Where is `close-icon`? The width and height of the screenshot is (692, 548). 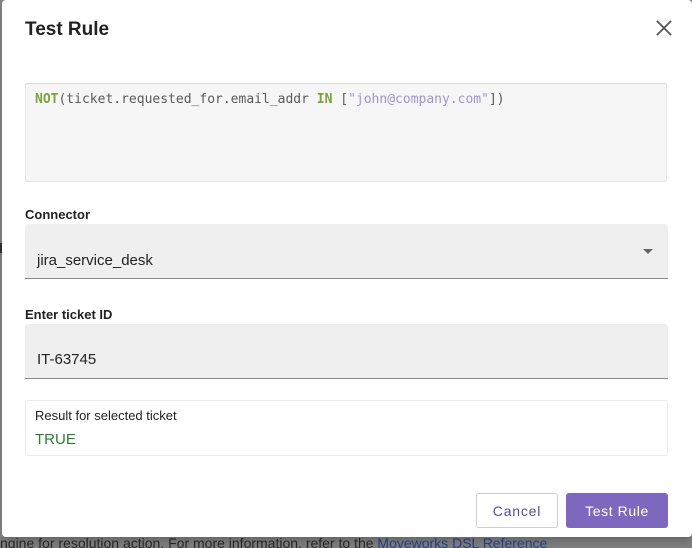 close-icon is located at coordinates (664, 28).